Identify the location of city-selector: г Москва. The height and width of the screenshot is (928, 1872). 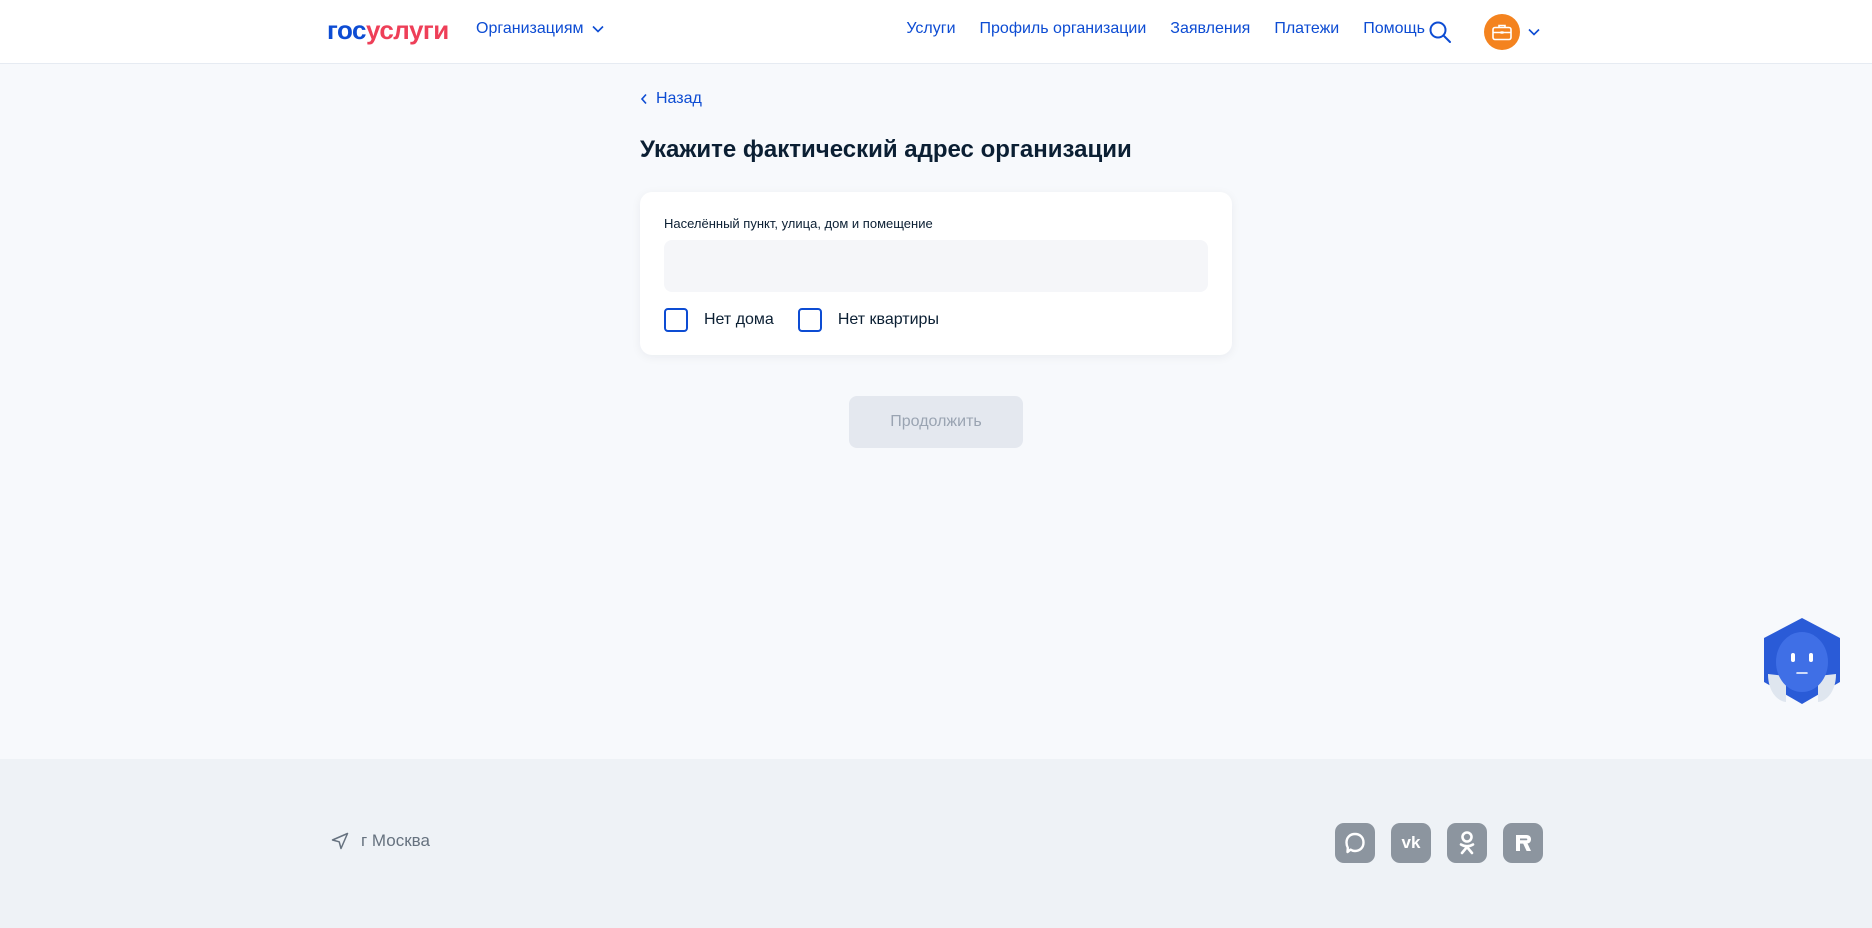
(380, 841).